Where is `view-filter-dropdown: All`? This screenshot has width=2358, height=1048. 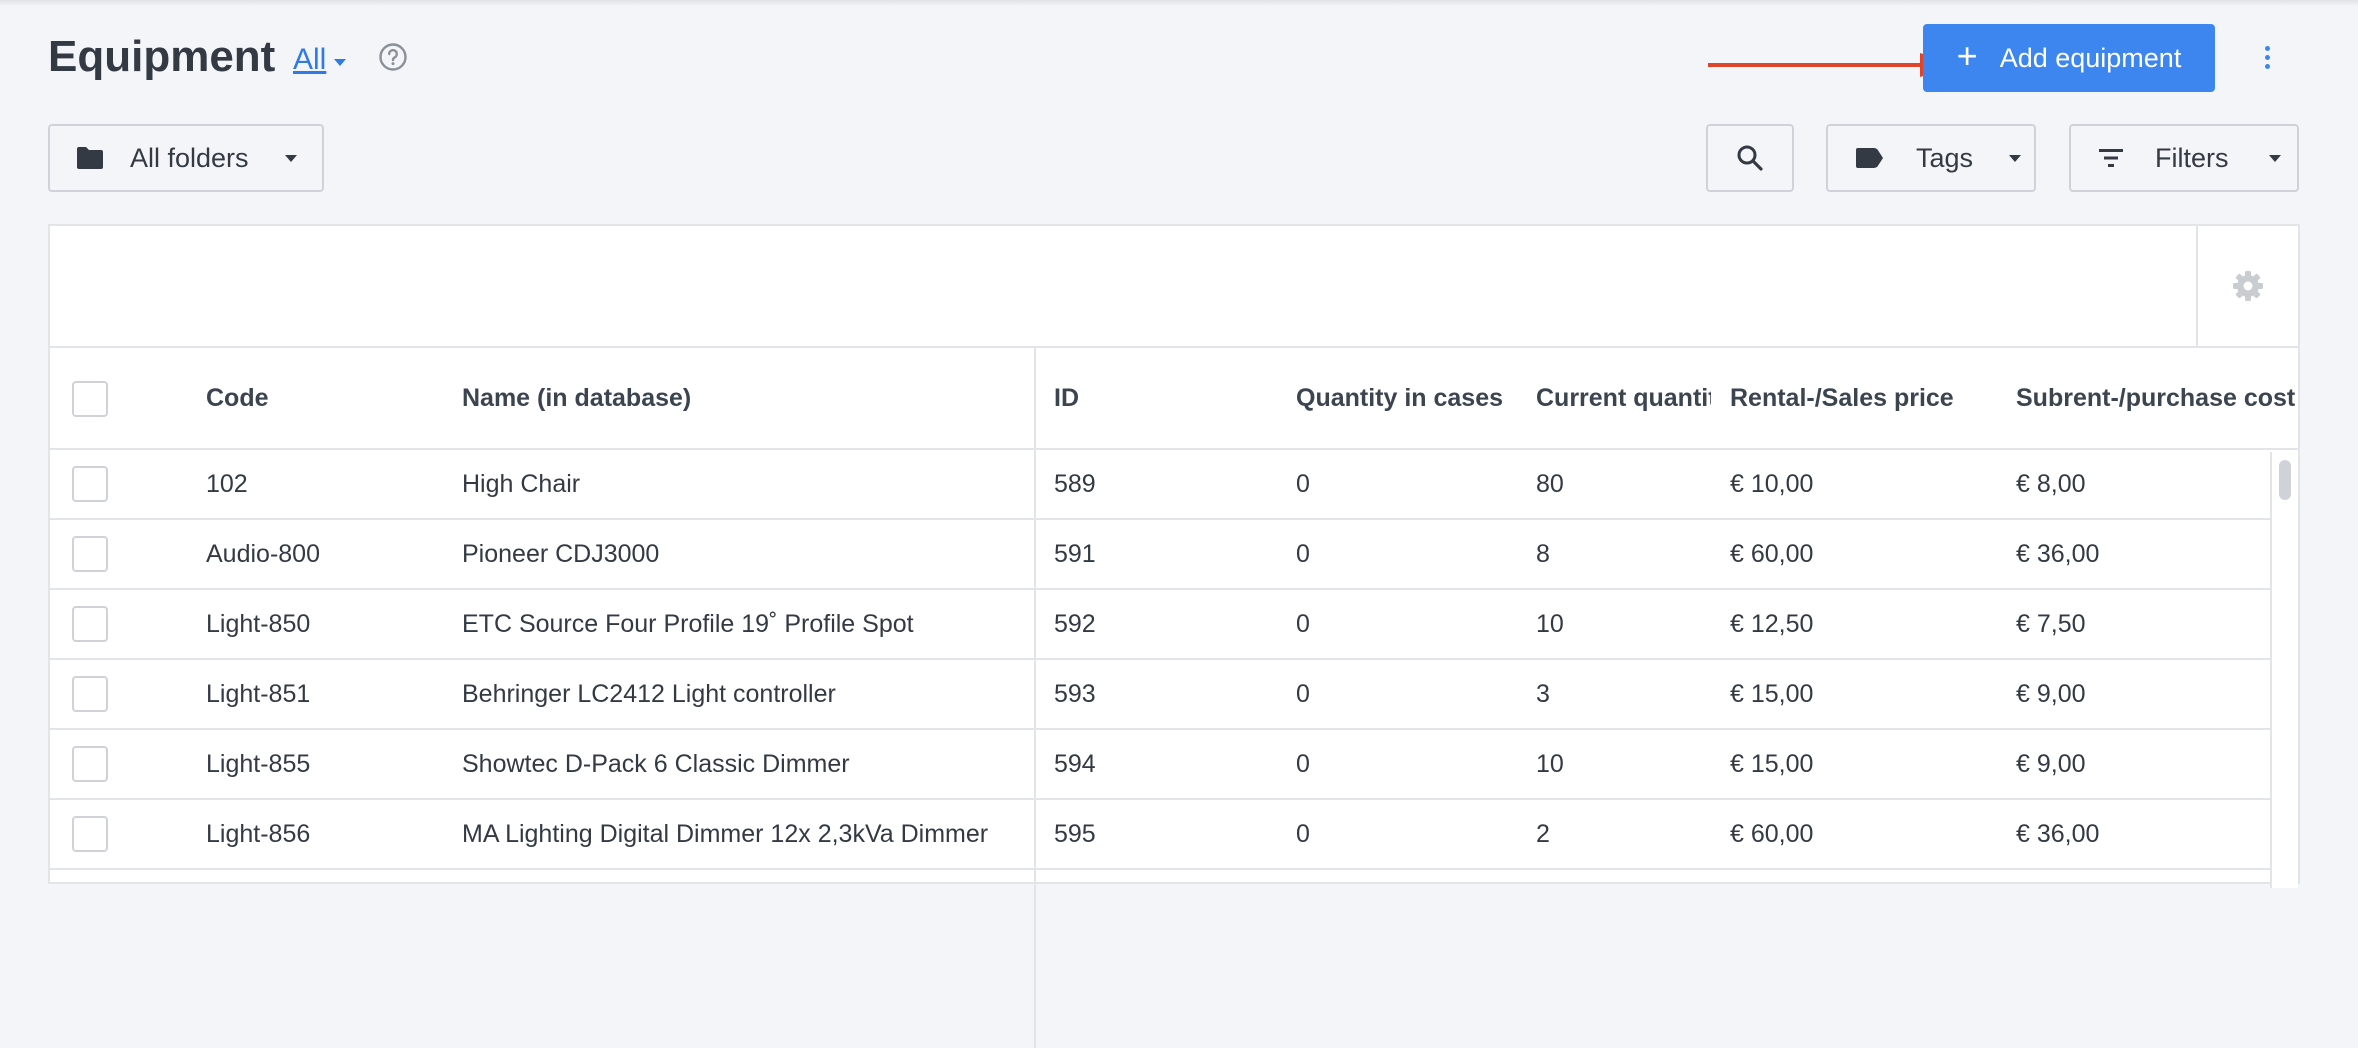 view-filter-dropdown: All is located at coordinates (320, 60).